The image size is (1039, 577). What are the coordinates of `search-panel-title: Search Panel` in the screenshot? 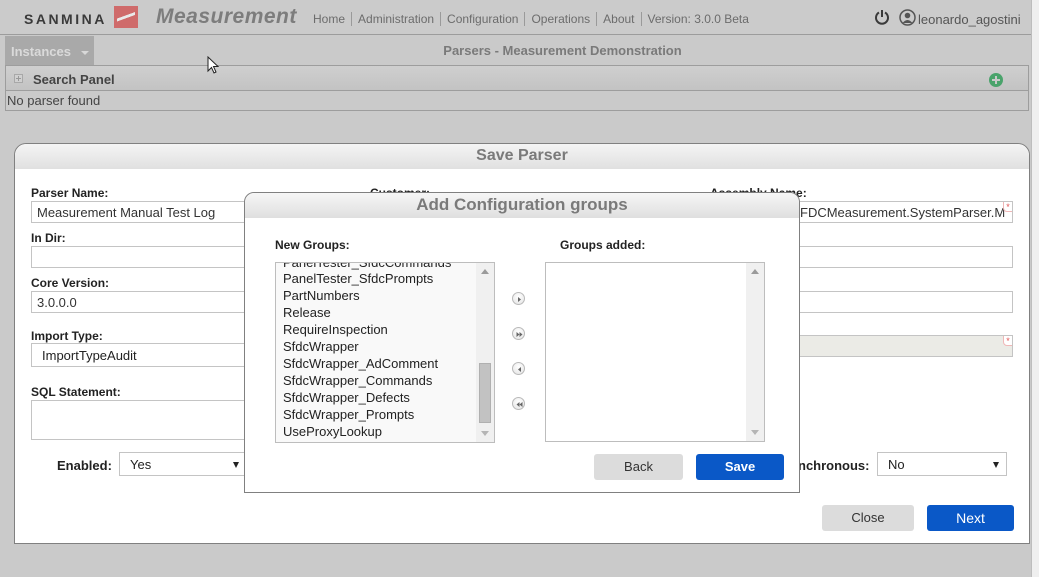 It's located at (74, 79).